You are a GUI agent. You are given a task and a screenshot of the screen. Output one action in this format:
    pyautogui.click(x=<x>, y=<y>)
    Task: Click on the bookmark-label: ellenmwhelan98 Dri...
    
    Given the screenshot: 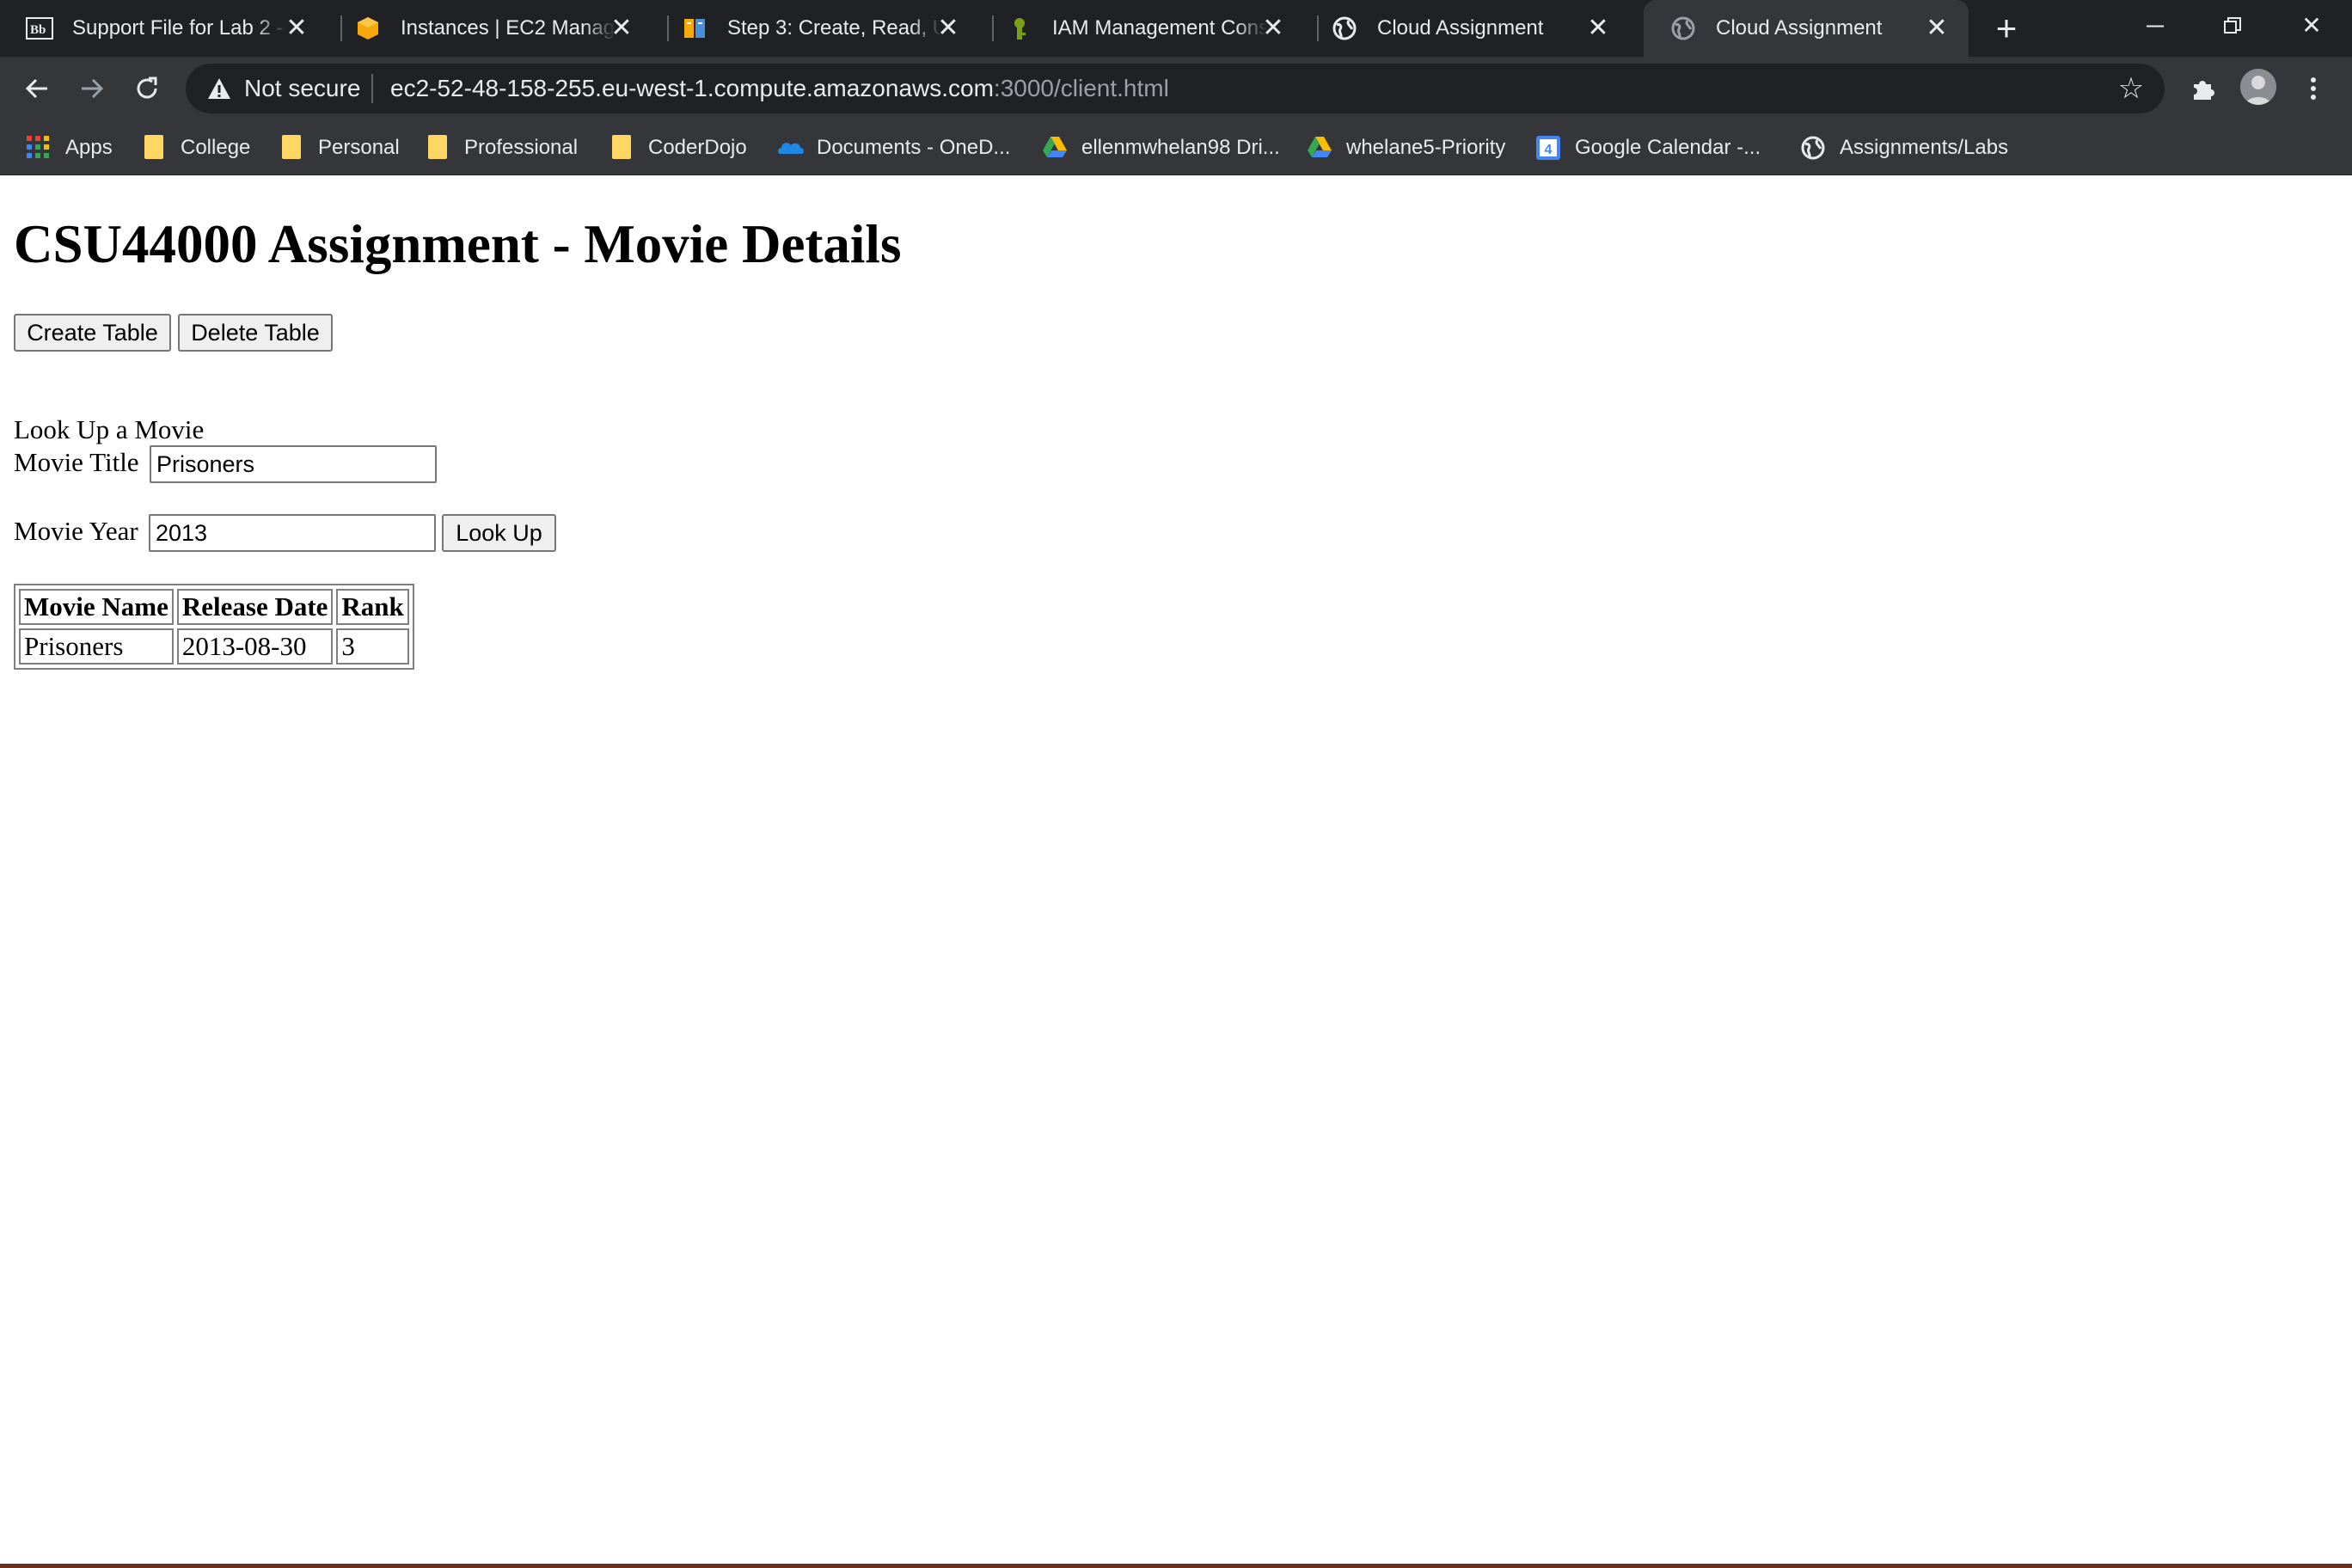 What is the action you would take?
    pyautogui.click(x=1180, y=147)
    